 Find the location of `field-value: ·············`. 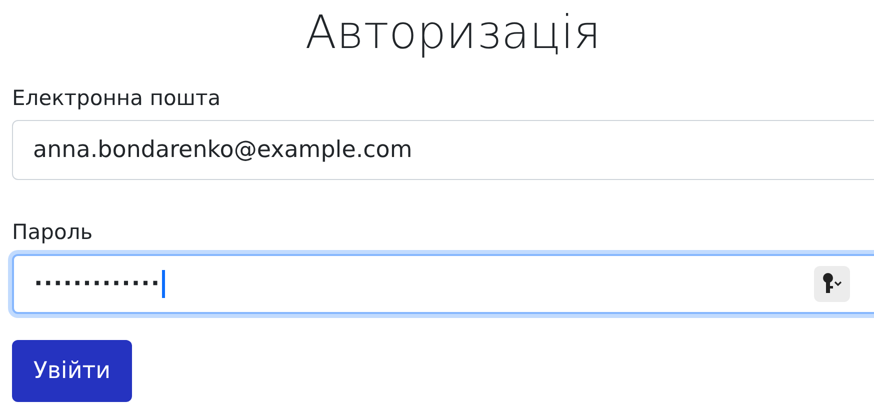

field-value: ············· is located at coordinates (97, 284).